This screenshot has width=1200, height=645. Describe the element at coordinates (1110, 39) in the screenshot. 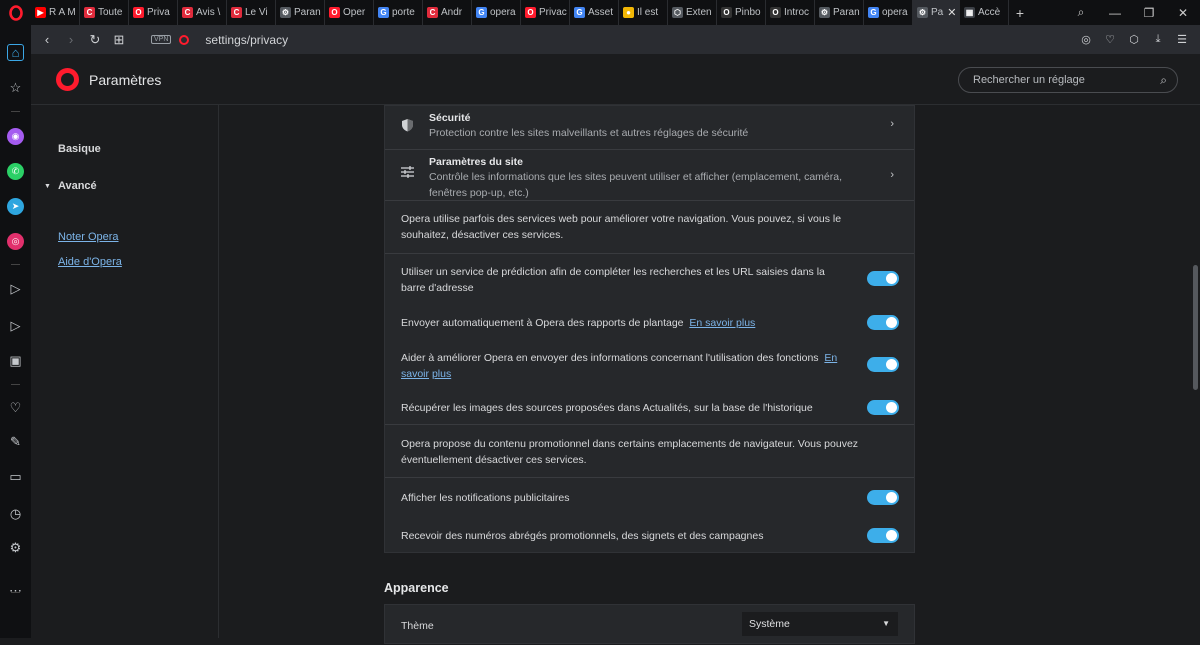

I see `heart-icon: ♡` at that location.